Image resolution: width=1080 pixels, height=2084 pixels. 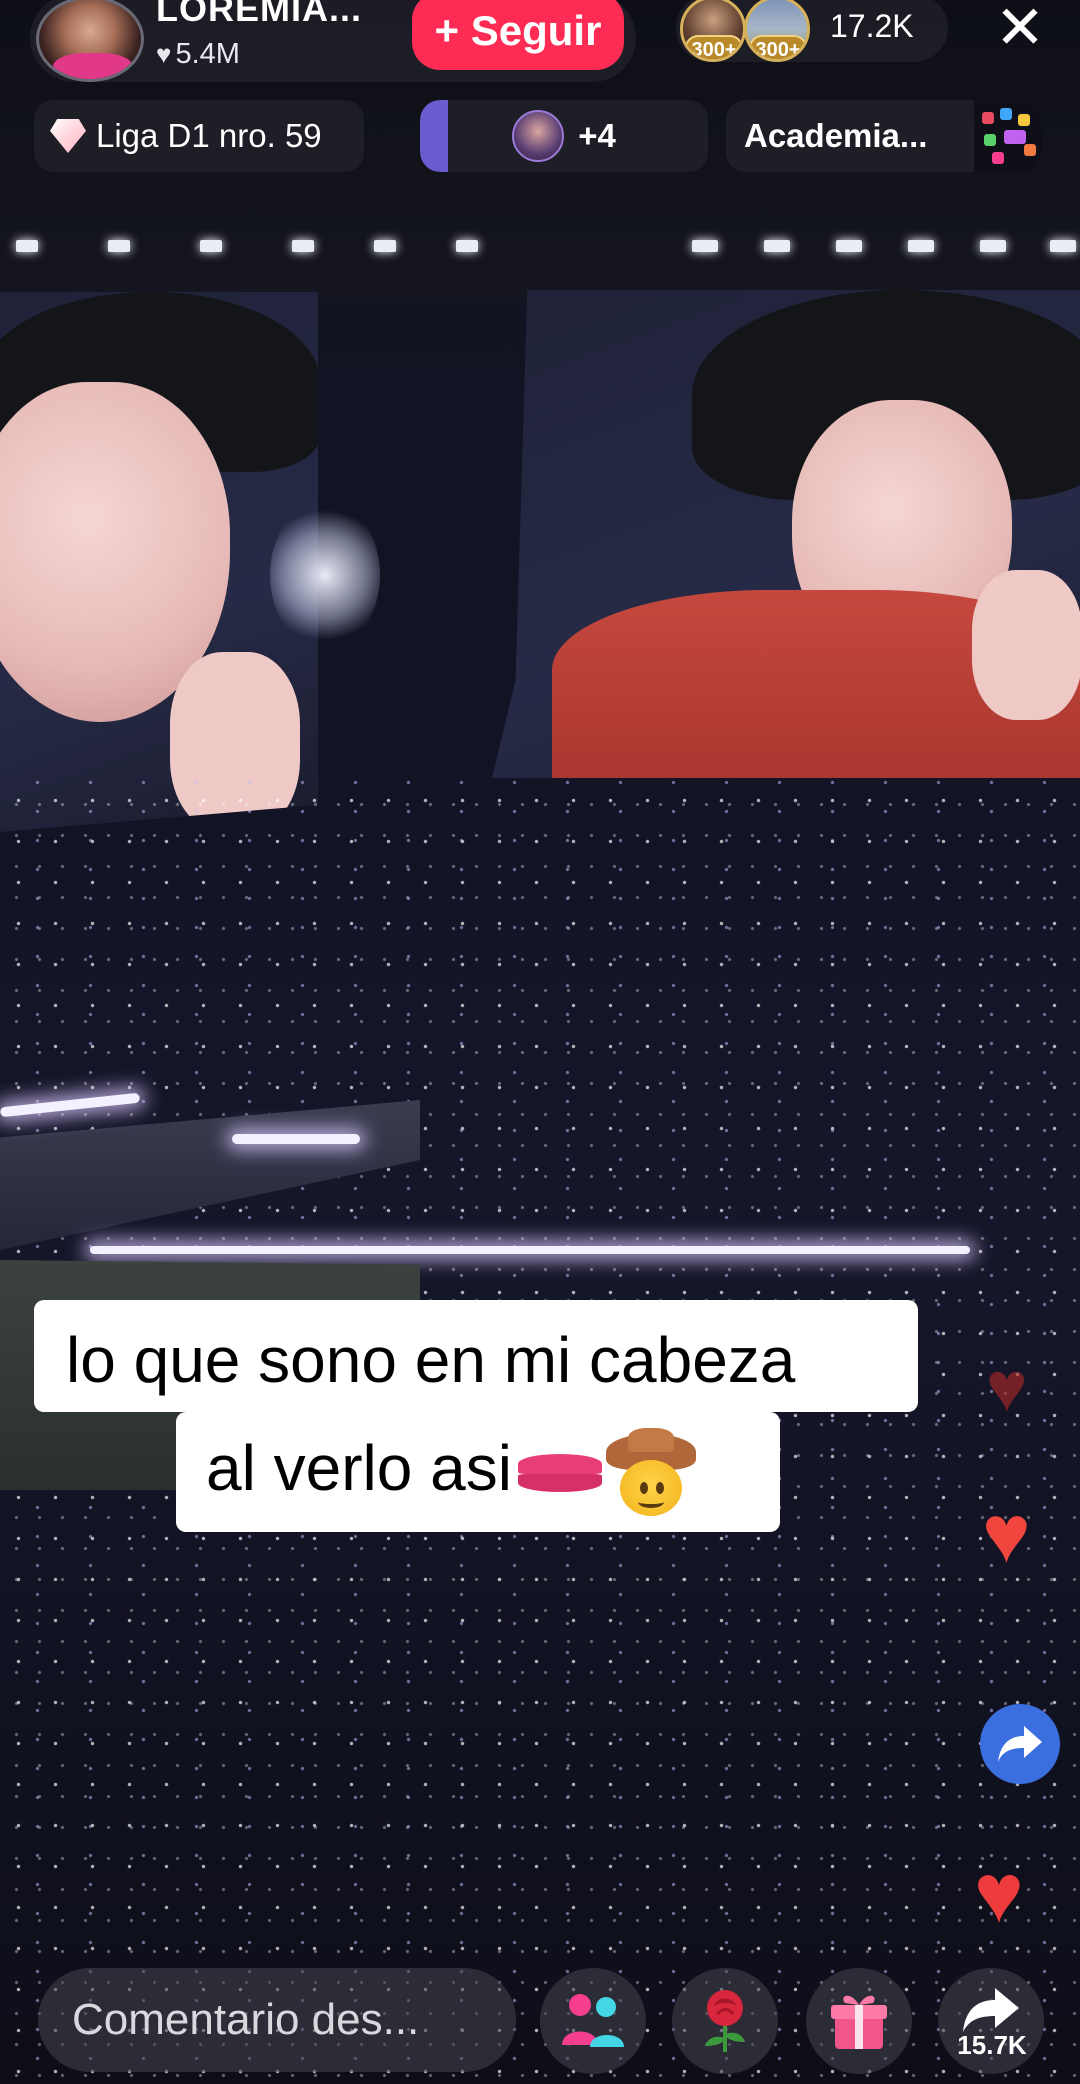 I want to click on host-likes: ♥ 5.4M, so click(x=198, y=54).